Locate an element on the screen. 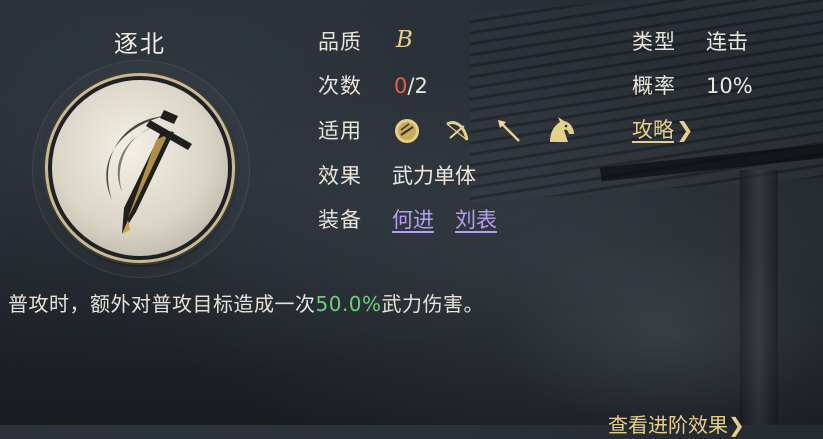  uses-value: 0/2 is located at coordinates (411, 86).